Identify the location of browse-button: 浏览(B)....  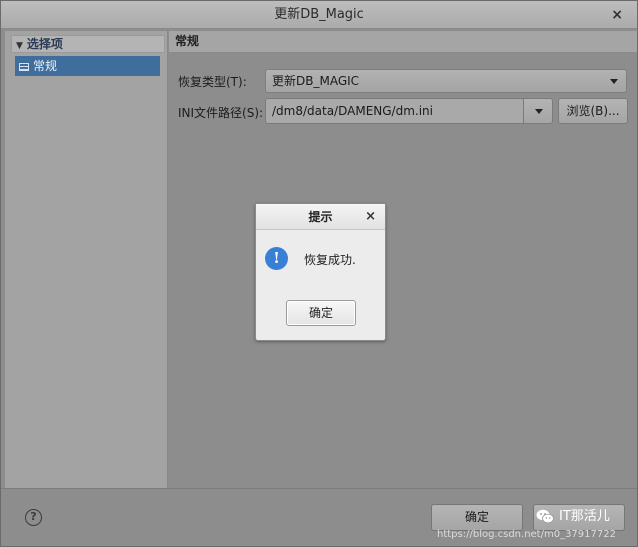
(593, 111).